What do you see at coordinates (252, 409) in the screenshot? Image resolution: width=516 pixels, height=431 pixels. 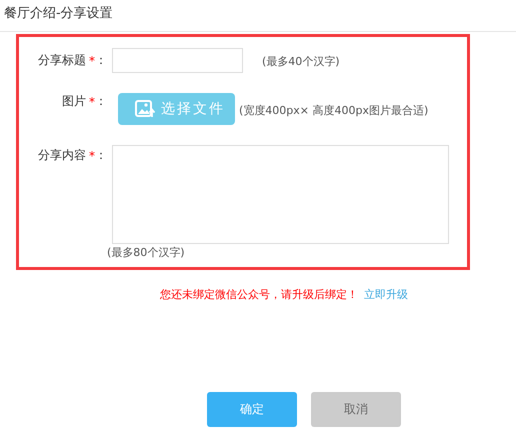 I see `confirm-button: 确定` at bounding box center [252, 409].